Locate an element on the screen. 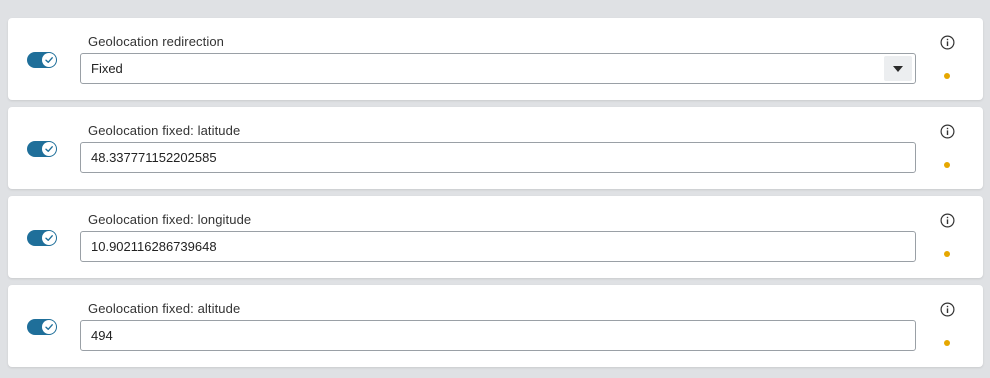 This screenshot has width=990, height=378. setting-label: Geolocation fixed: latitude is located at coordinates (164, 130).